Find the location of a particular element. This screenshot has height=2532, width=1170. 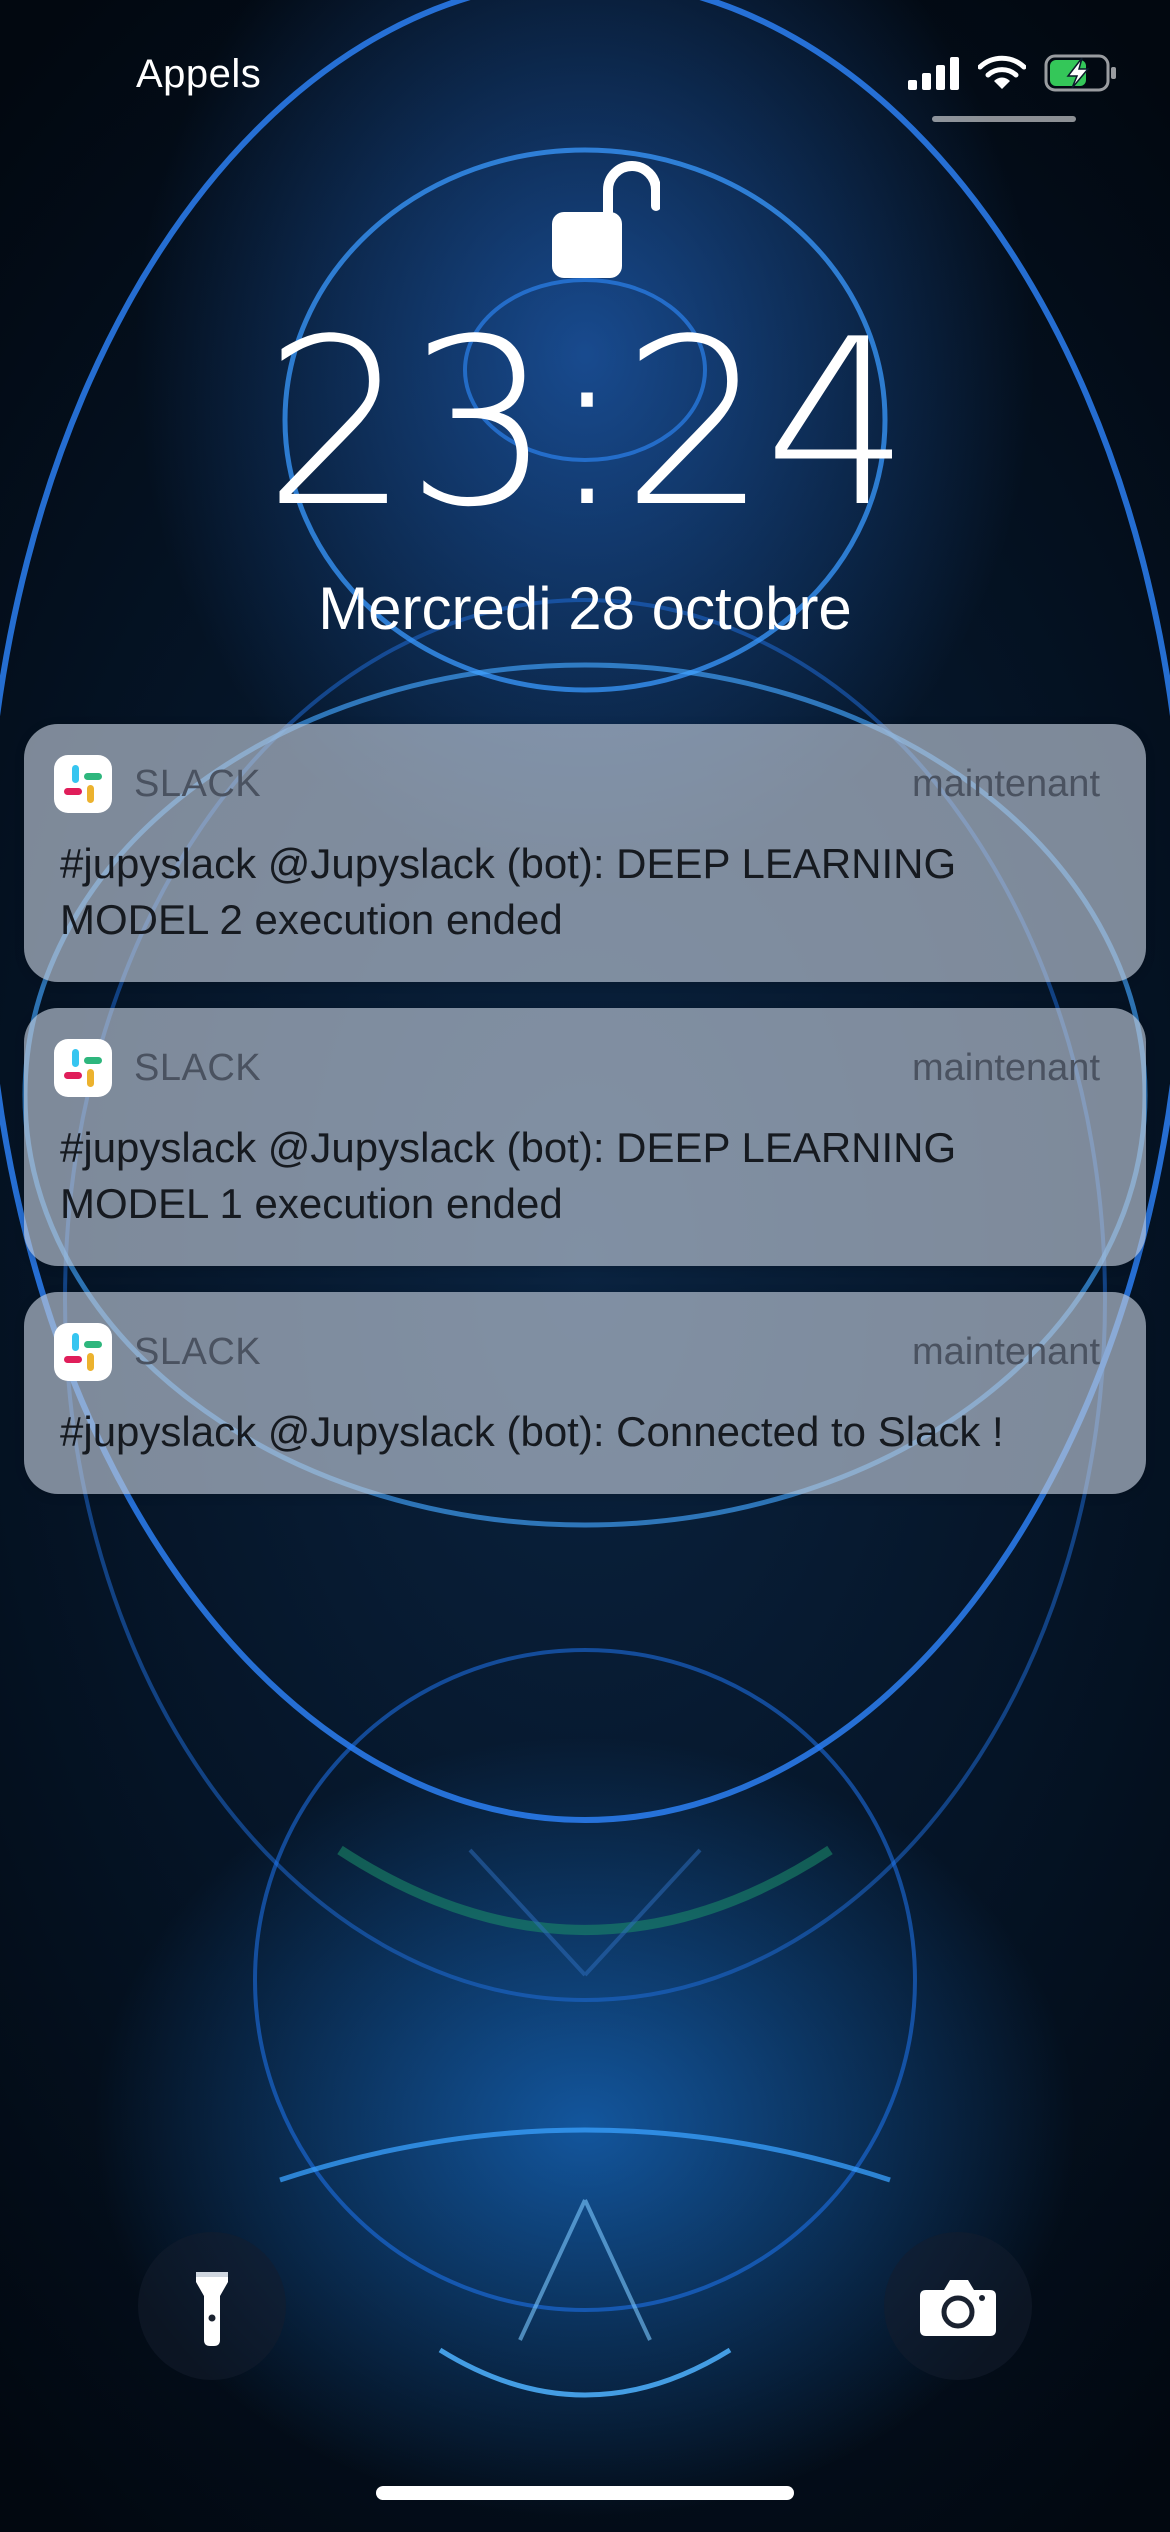

unlocked-padlock-icon is located at coordinates (606, 219).